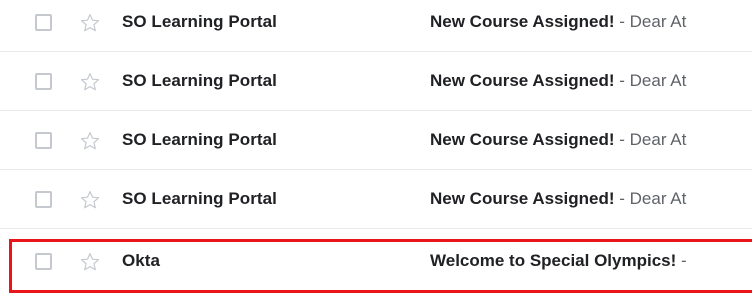 This screenshot has width=752, height=296. I want to click on subject-line: Welcome to Special Olympics! -, so click(591, 261).